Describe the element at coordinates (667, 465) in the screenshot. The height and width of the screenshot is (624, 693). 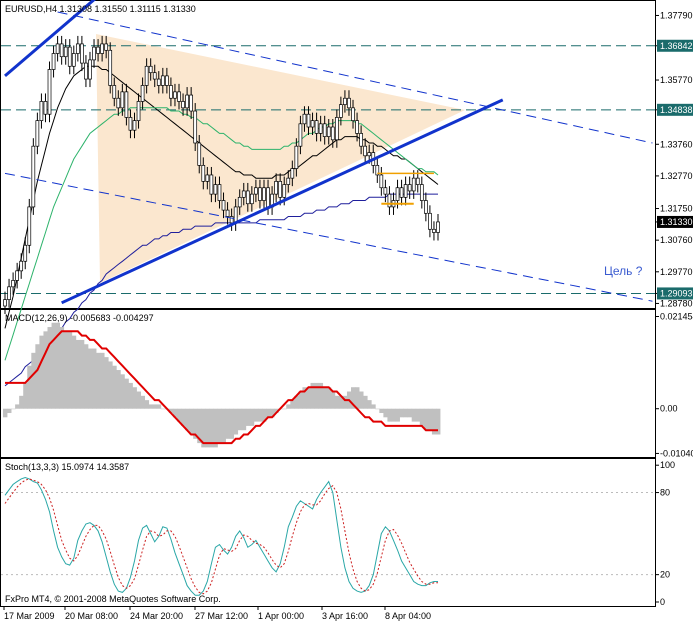
I see `stoch-tick-label: 100` at that location.